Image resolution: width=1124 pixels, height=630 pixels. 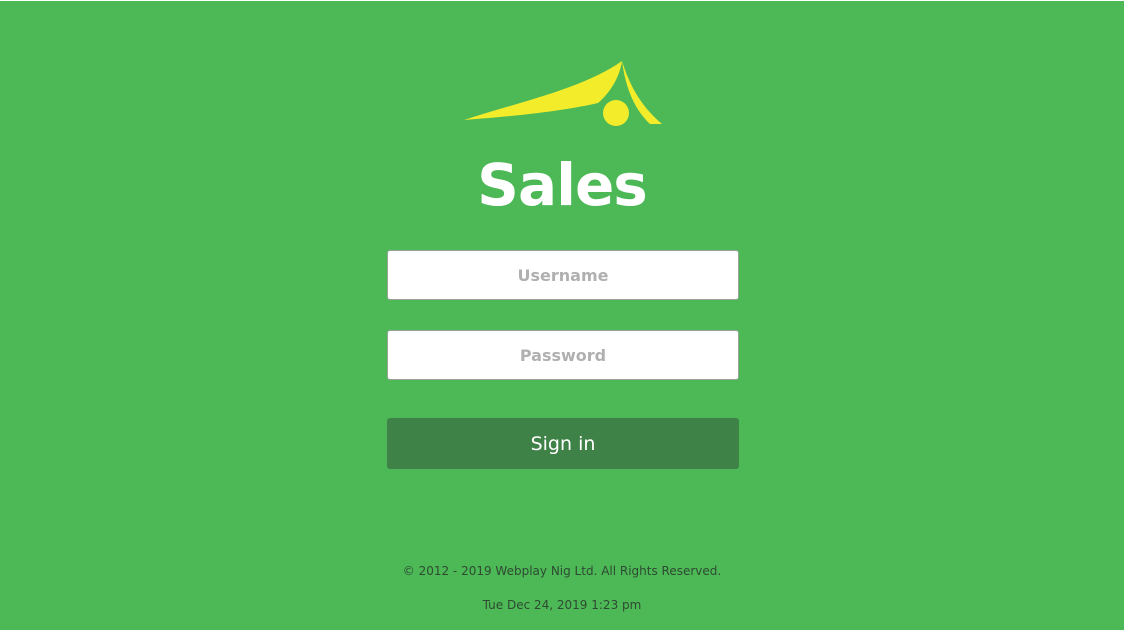 I want to click on password-input, so click(x=563, y=355).